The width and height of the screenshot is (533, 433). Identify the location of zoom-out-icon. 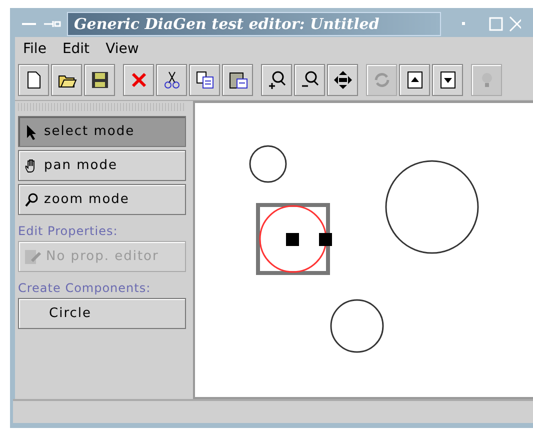
(310, 80).